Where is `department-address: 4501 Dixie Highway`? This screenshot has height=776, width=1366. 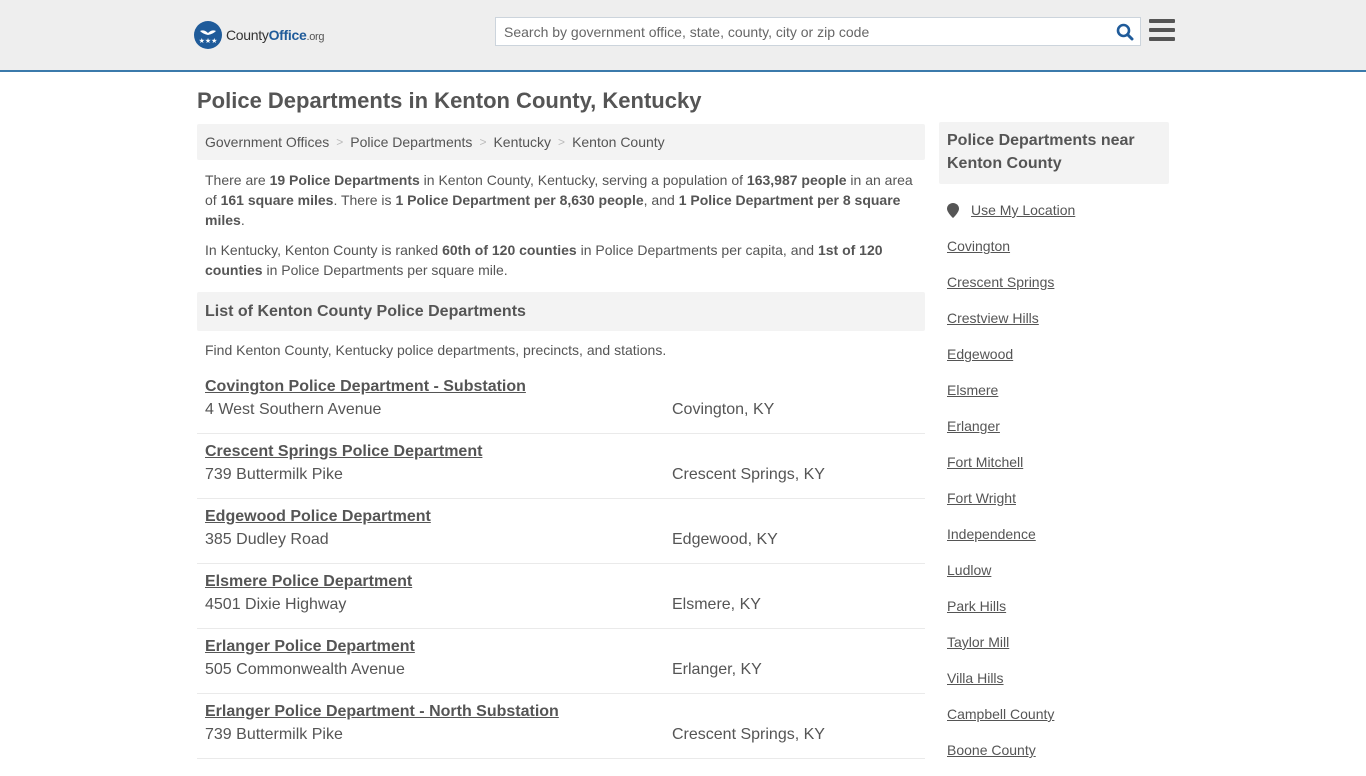
department-address: 4501 Dixie Highway is located at coordinates (276, 604).